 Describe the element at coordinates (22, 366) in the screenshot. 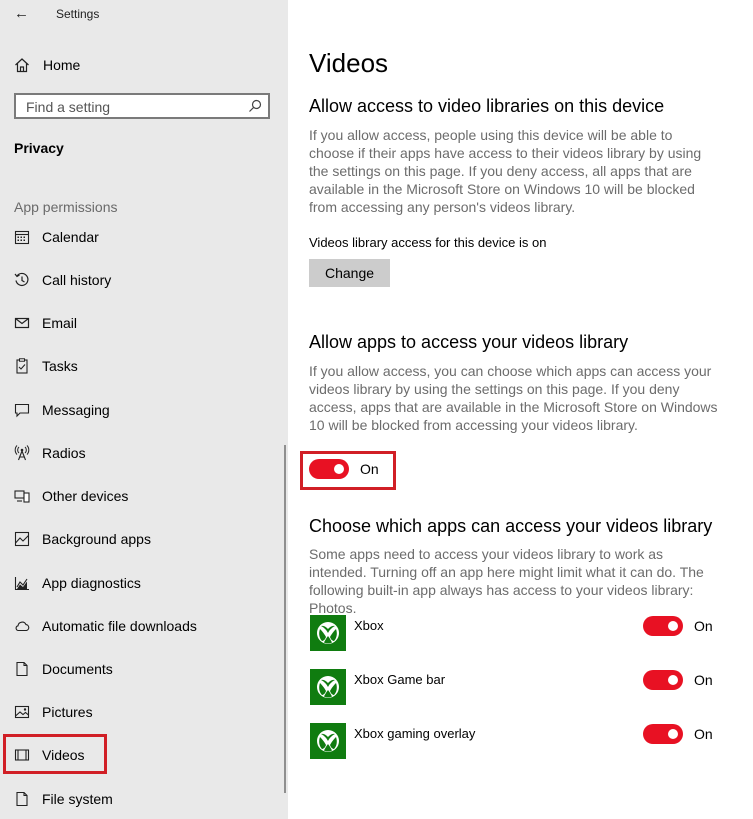

I see `tasks-icon` at that location.